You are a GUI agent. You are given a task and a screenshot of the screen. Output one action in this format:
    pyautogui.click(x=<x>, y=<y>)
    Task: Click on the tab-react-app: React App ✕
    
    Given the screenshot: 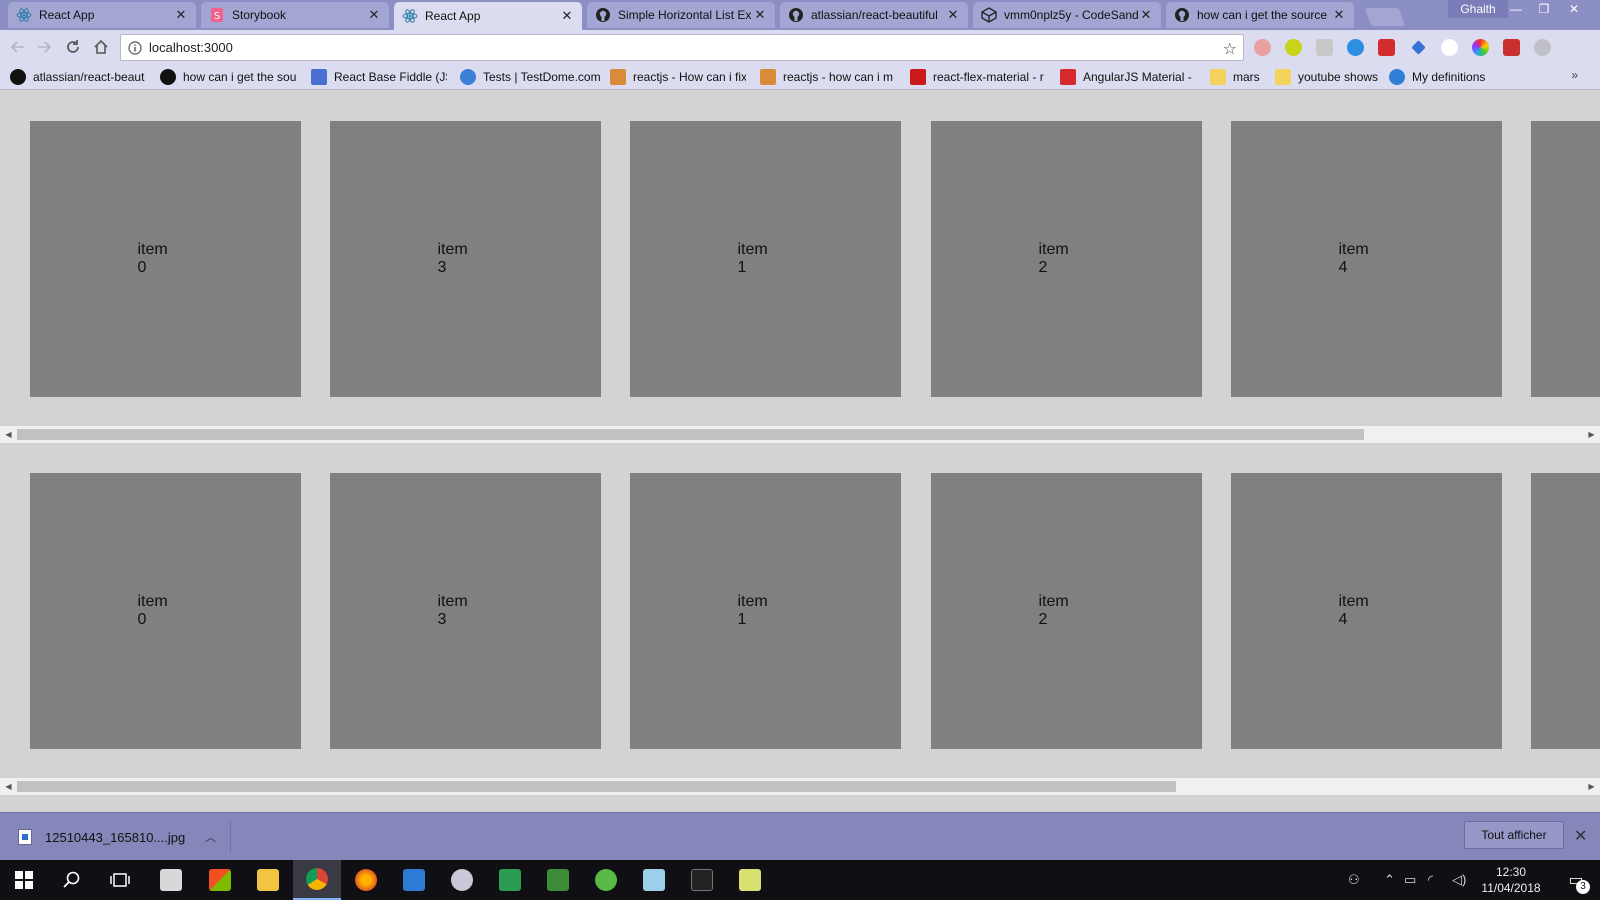 What is the action you would take?
    pyautogui.click(x=102, y=15)
    